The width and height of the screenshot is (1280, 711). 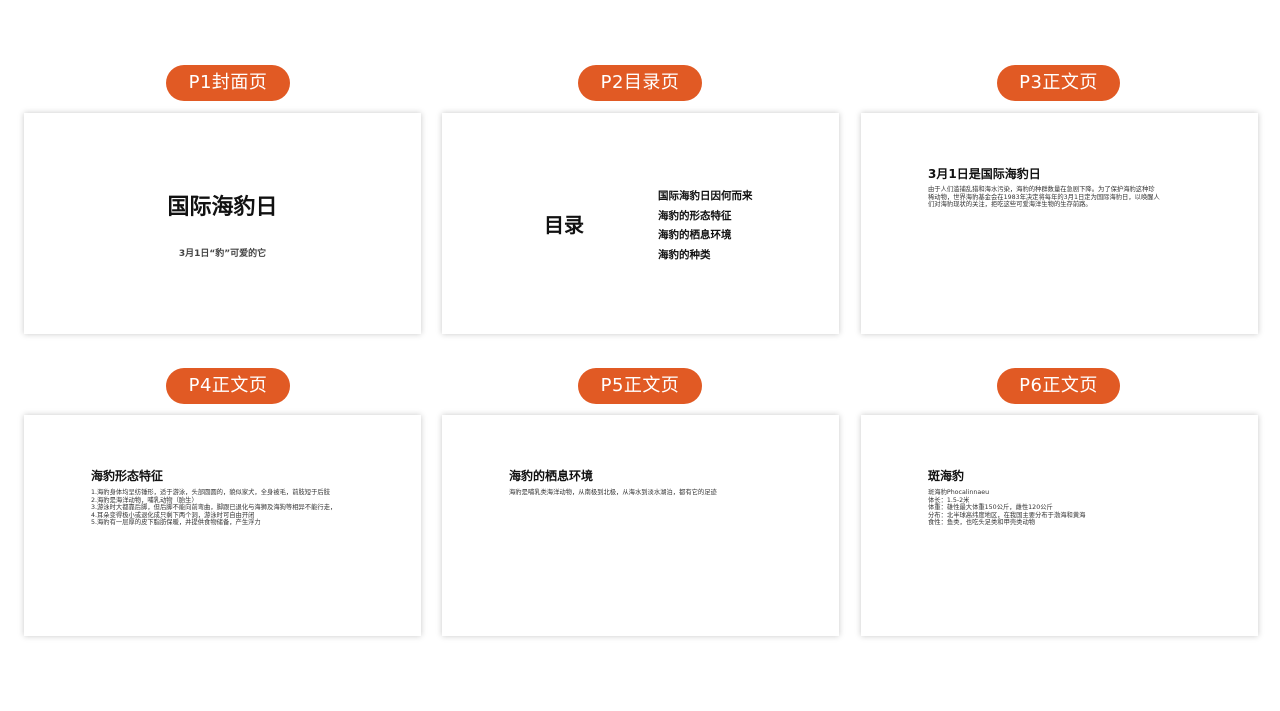 I want to click on slide-paragraph: 海豹是哺乳类海洋动物，从南极到北极，从海水到淡水湖泊，都有它的足迹, so click(x=613, y=493).